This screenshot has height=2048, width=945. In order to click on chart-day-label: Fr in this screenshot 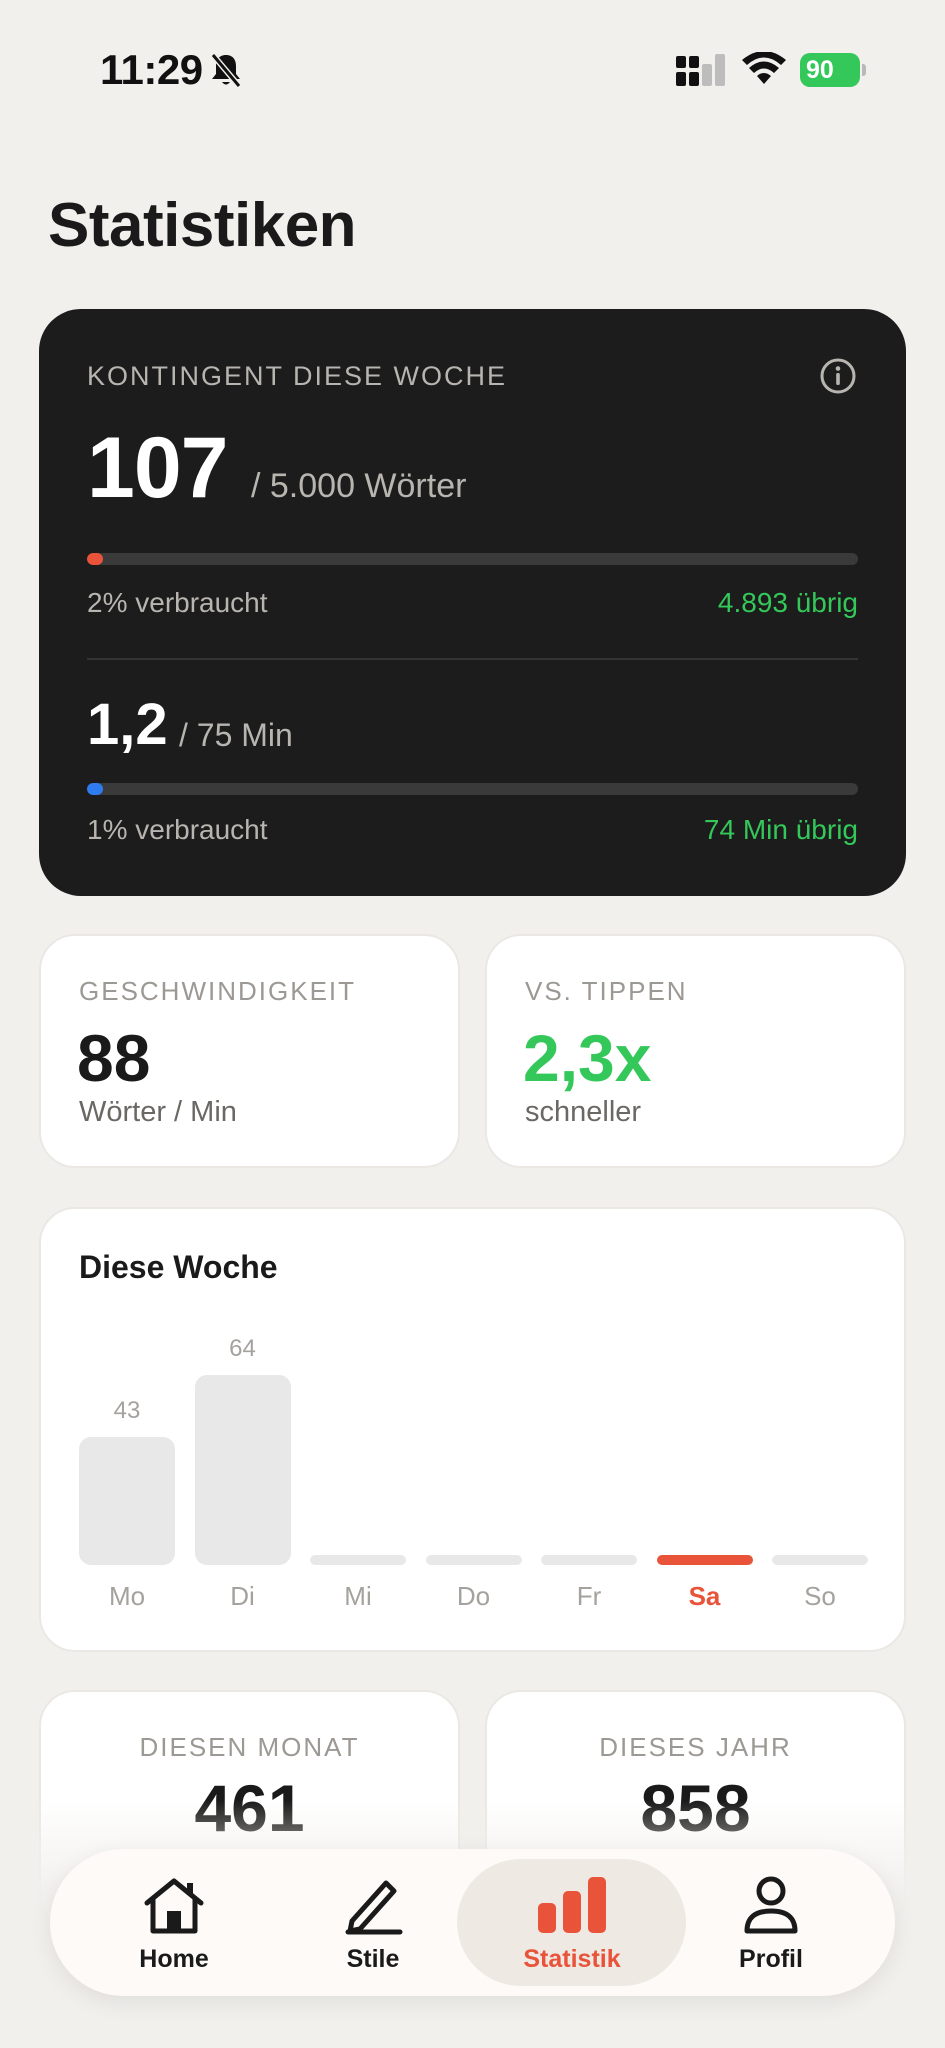, I will do `click(589, 1596)`.